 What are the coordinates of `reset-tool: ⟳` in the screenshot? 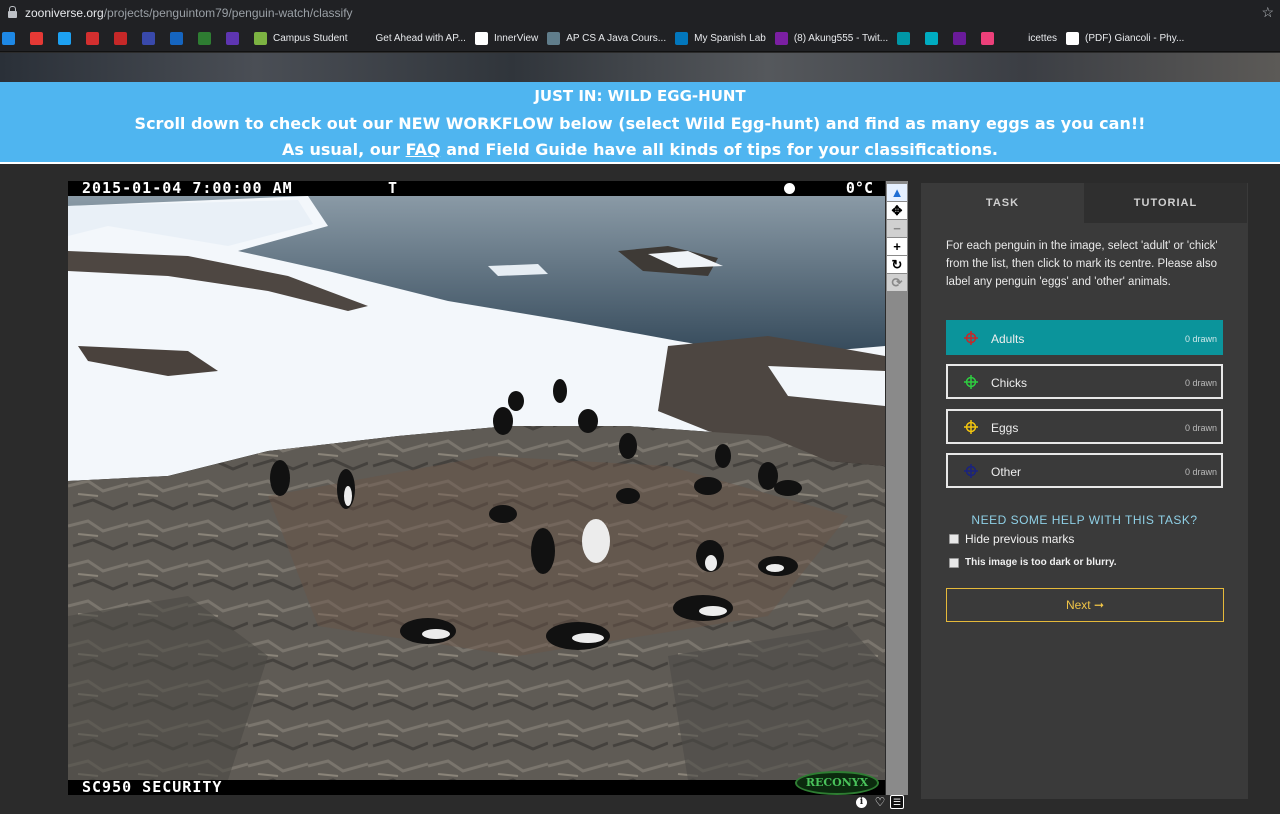 It's located at (897, 282).